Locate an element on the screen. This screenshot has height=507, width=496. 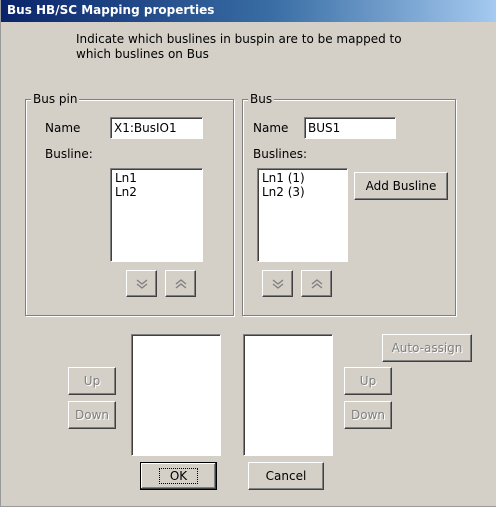
mapping-right-down-label: Down is located at coordinates (367, 415).